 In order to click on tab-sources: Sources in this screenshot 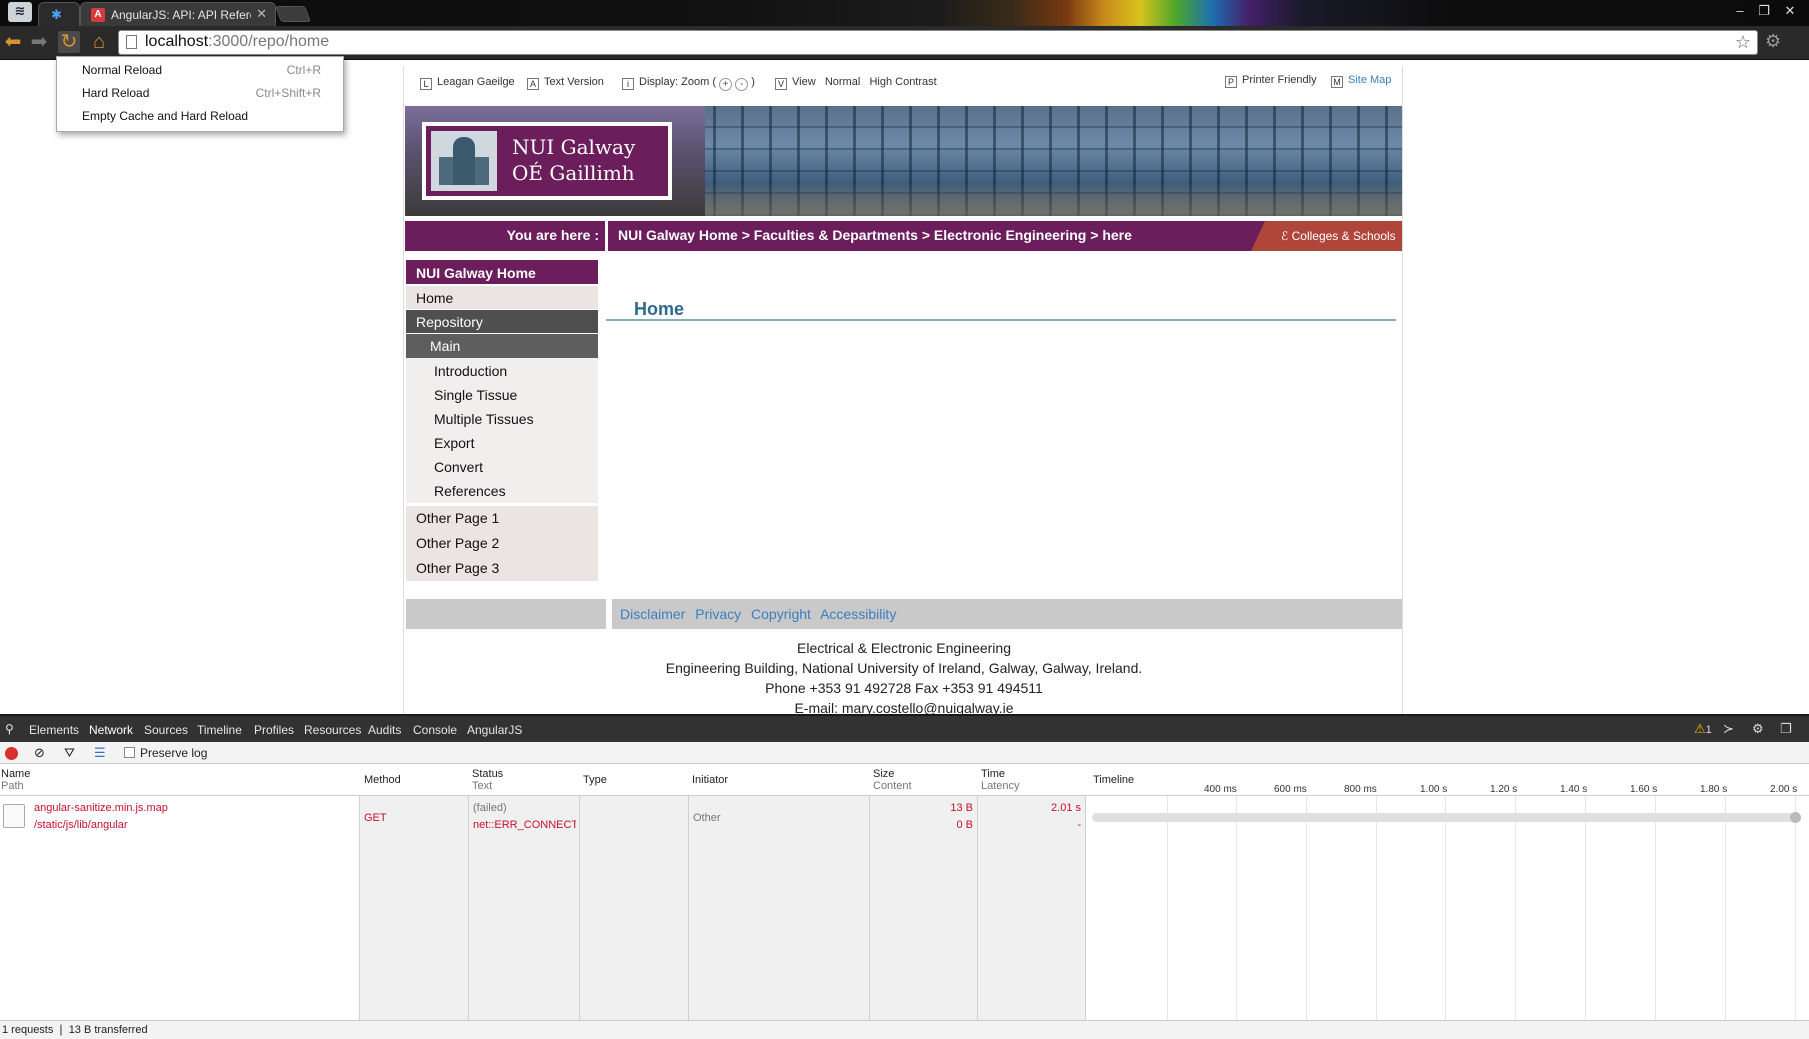, I will do `click(166, 730)`.